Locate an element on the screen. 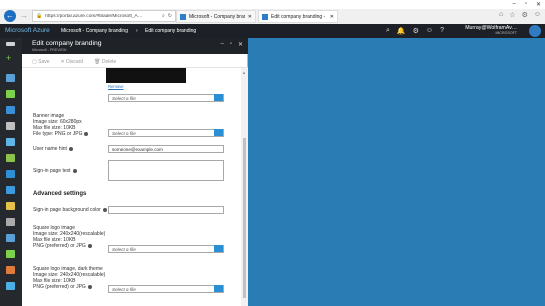 Image resolution: width=545 pixels, height=306 pixels. command-bar: ▢ Save ✕ Discard 🗑 Delete is located at coordinates (135, 61).